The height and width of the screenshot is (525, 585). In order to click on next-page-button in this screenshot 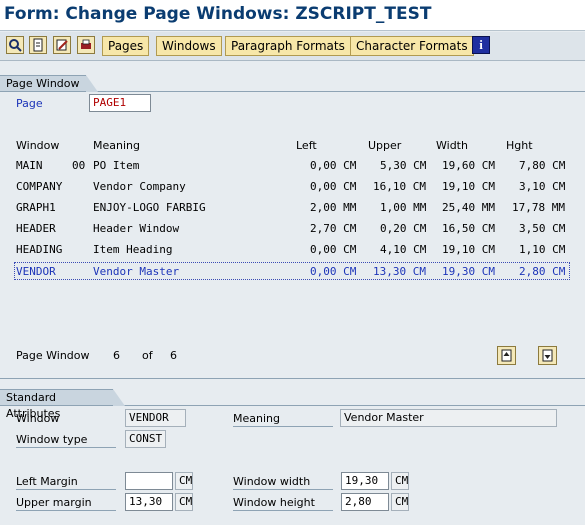, I will do `click(547, 355)`.